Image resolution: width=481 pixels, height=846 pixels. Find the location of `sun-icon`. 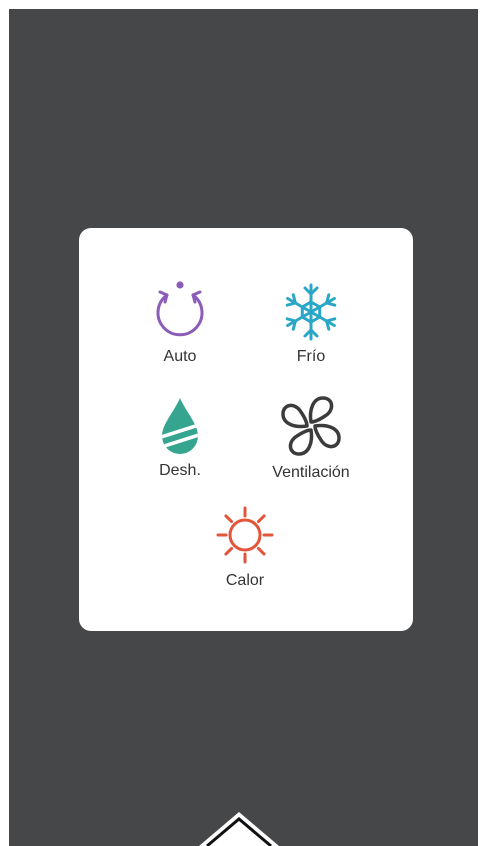

sun-icon is located at coordinates (245, 535).